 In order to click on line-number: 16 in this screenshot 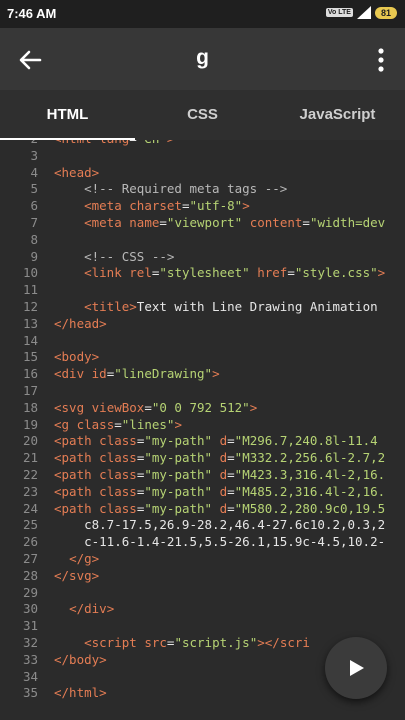, I will do `click(30, 374)`.